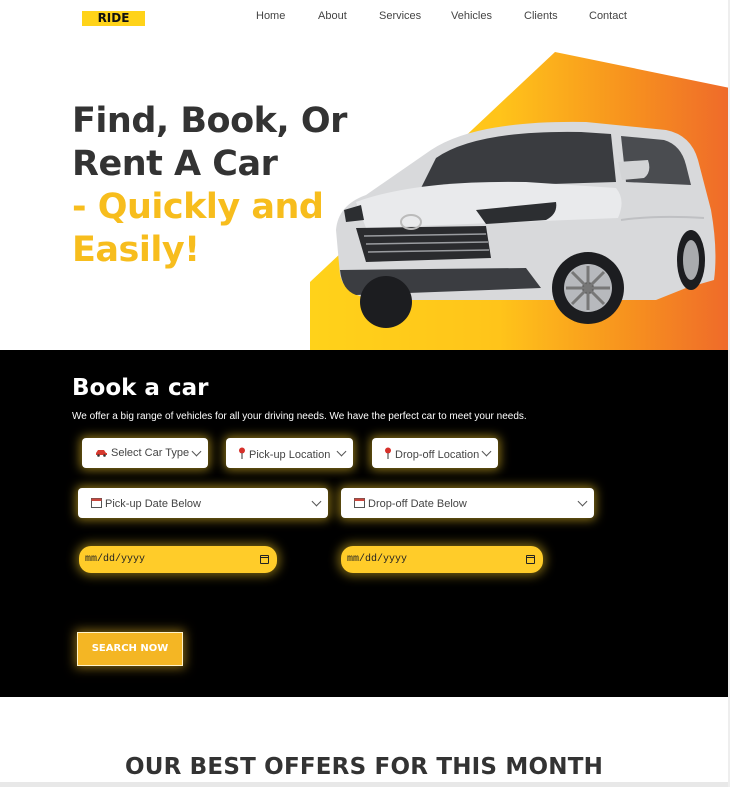  What do you see at coordinates (150, 453) in the screenshot?
I see `car-type-label: Select Car Type` at bounding box center [150, 453].